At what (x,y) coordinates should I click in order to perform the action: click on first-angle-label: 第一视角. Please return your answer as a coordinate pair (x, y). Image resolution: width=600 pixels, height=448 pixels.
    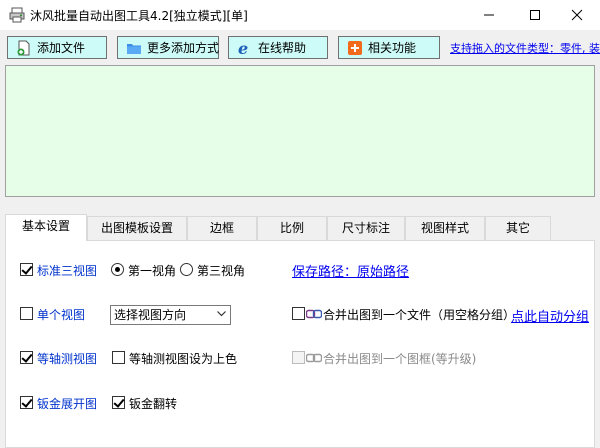
    Looking at the image, I should click on (152, 271).